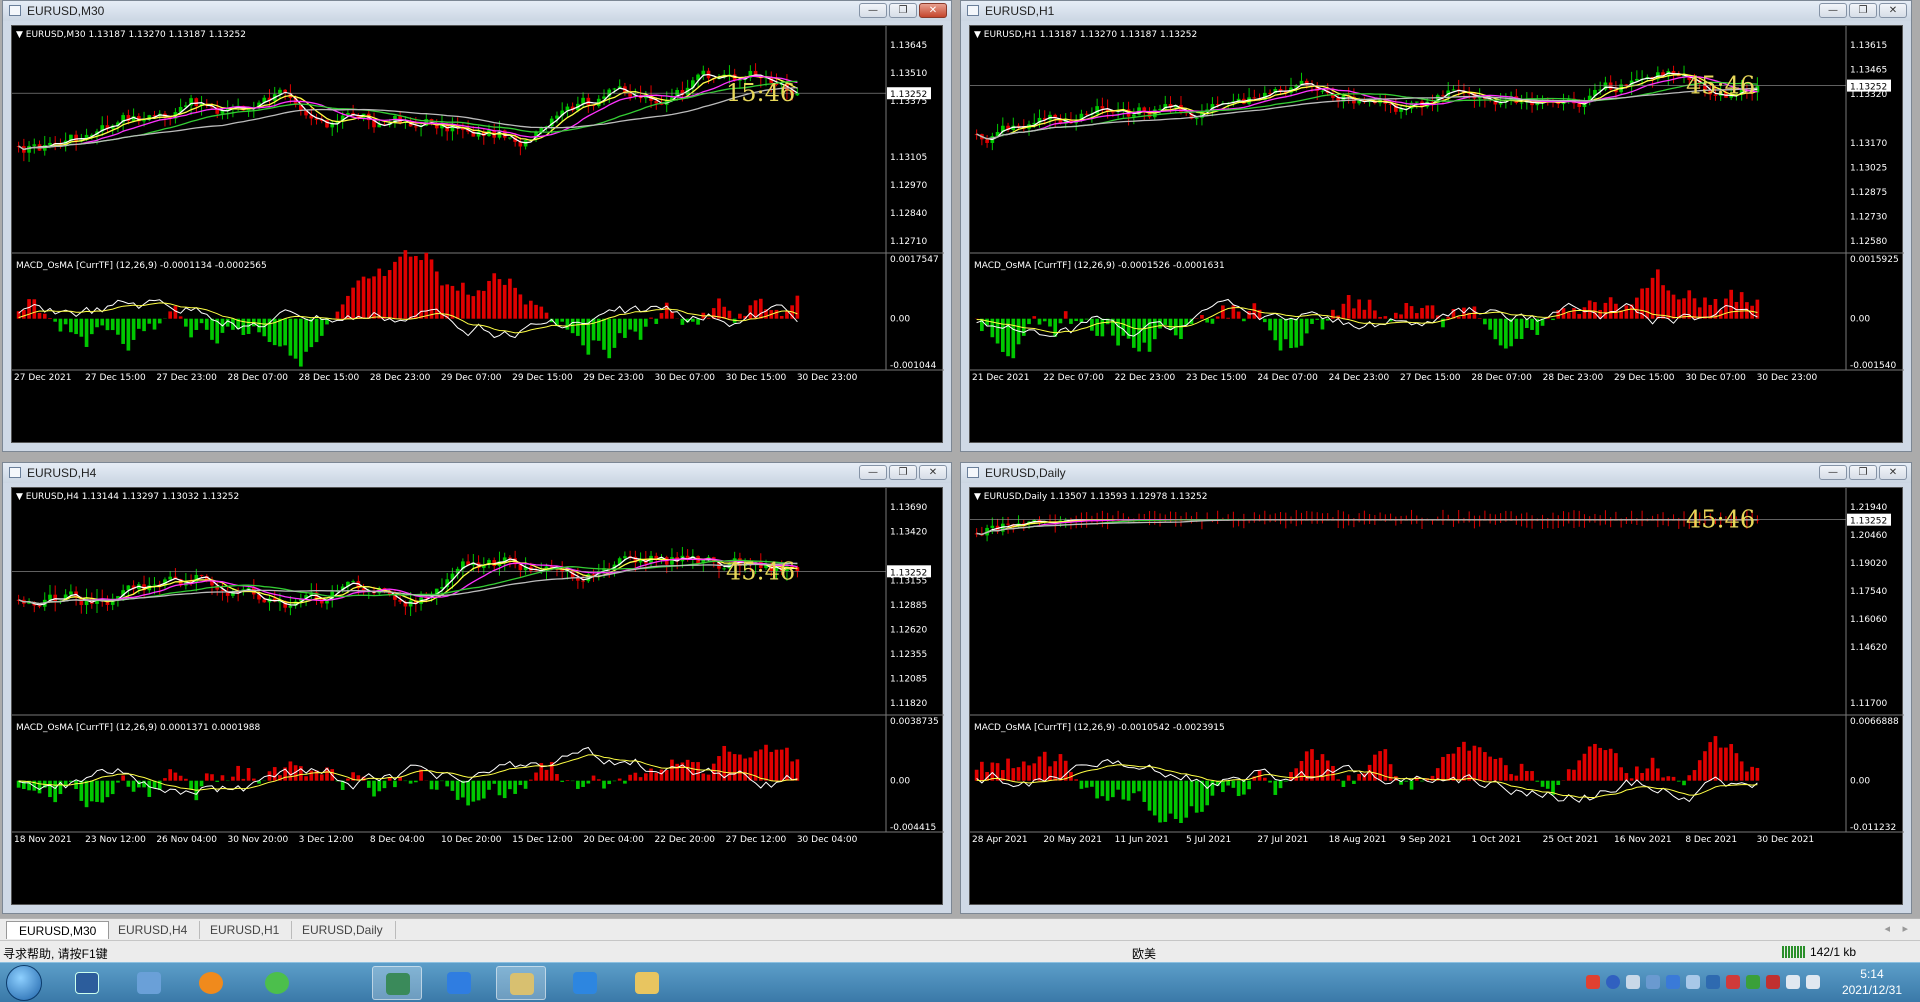 The width and height of the screenshot is (1920, 1002). Describe the element at coordinates (1713, 982) in the screenshot. I see `tray-monitor-icon` at that location.